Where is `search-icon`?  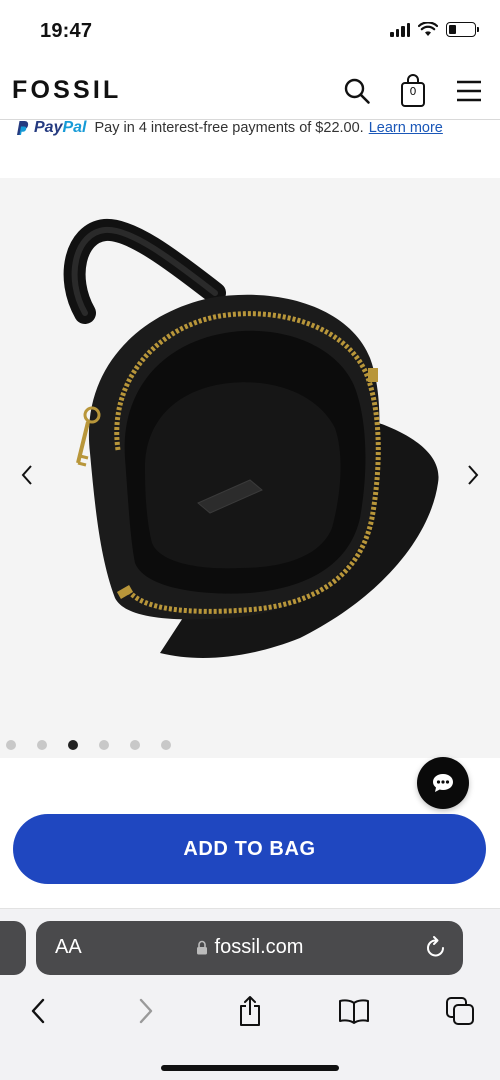 search-icon is located at coordinates (357, 91).